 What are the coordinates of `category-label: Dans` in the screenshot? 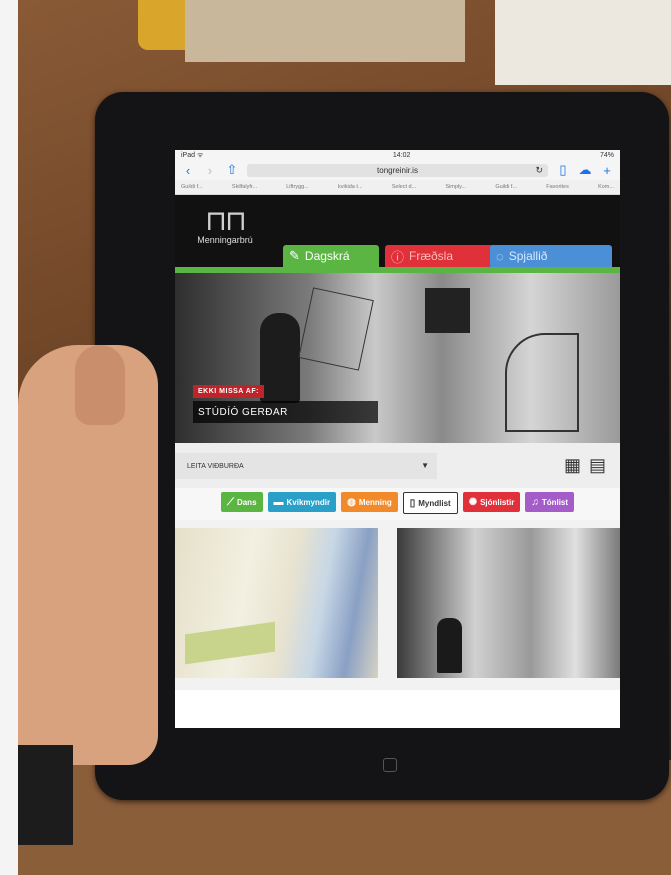 It's located at (246, 502).